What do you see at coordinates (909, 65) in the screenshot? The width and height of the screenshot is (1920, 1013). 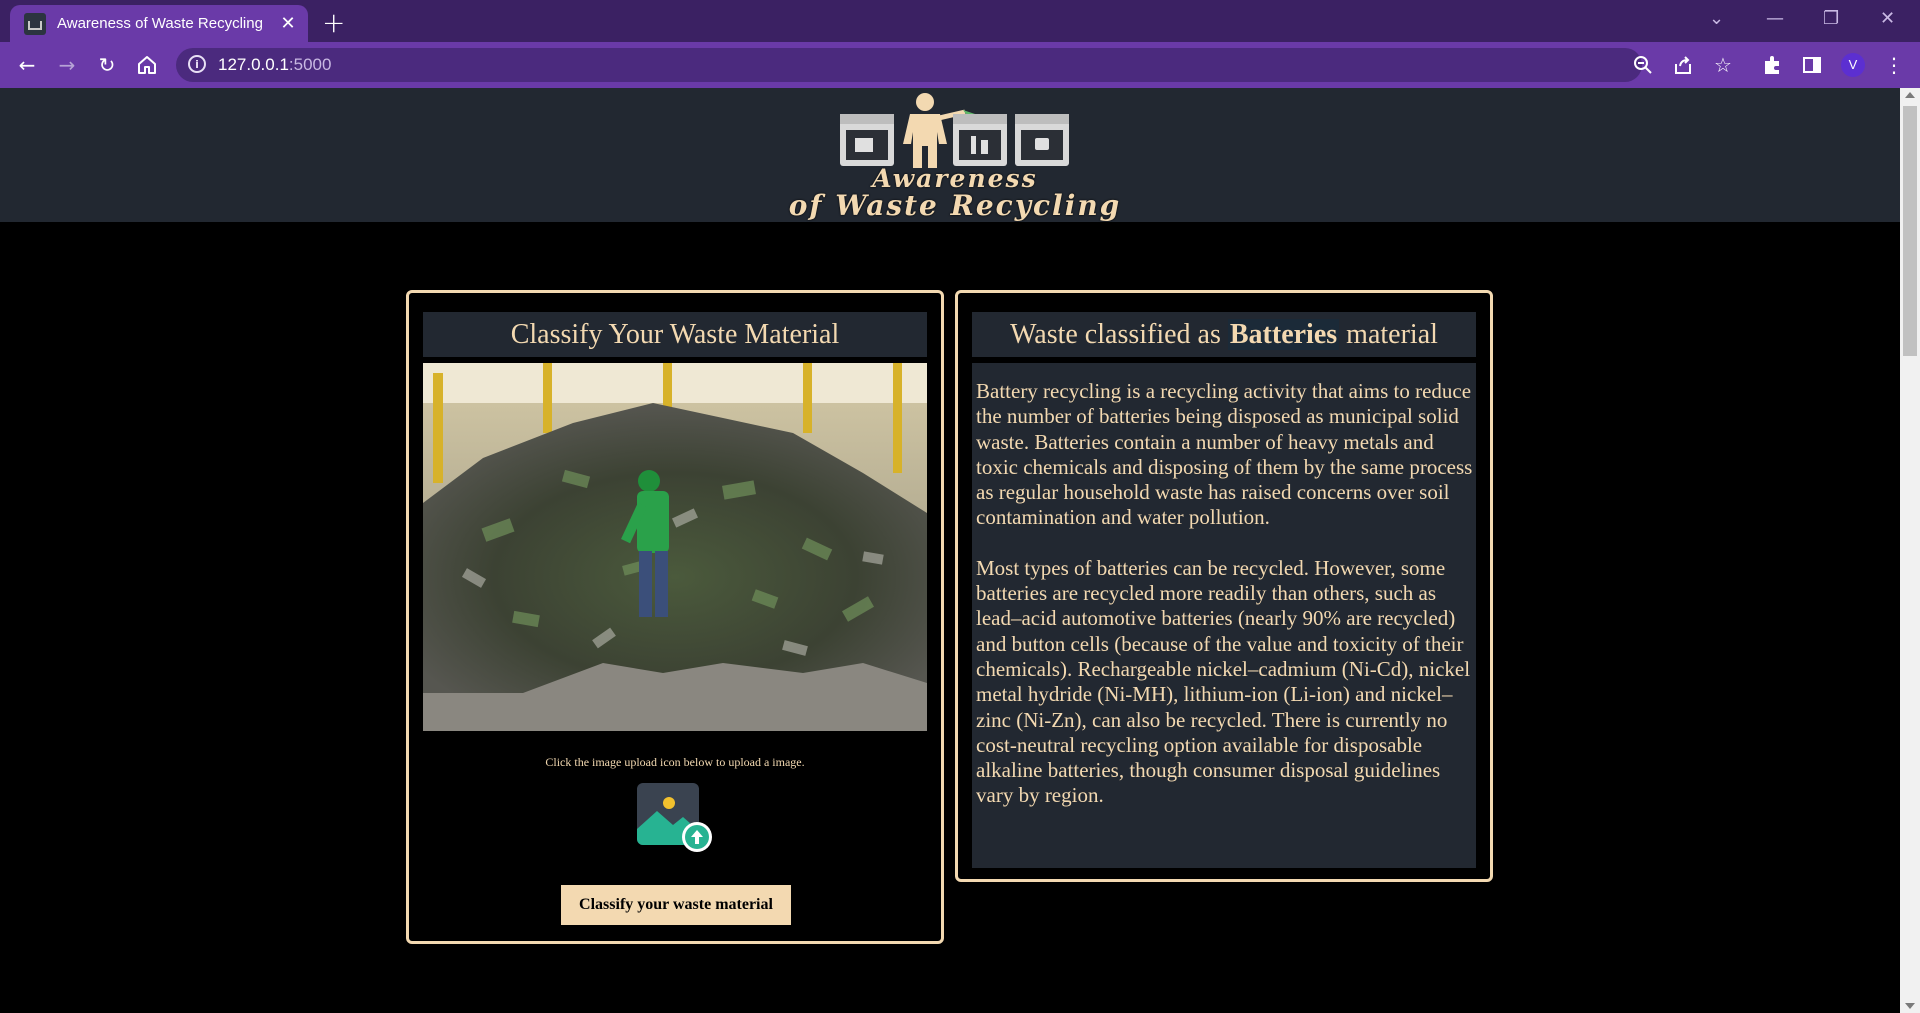 I see `address-bar: i 127.0.0.1:5000` at bounding box center [909, 65].